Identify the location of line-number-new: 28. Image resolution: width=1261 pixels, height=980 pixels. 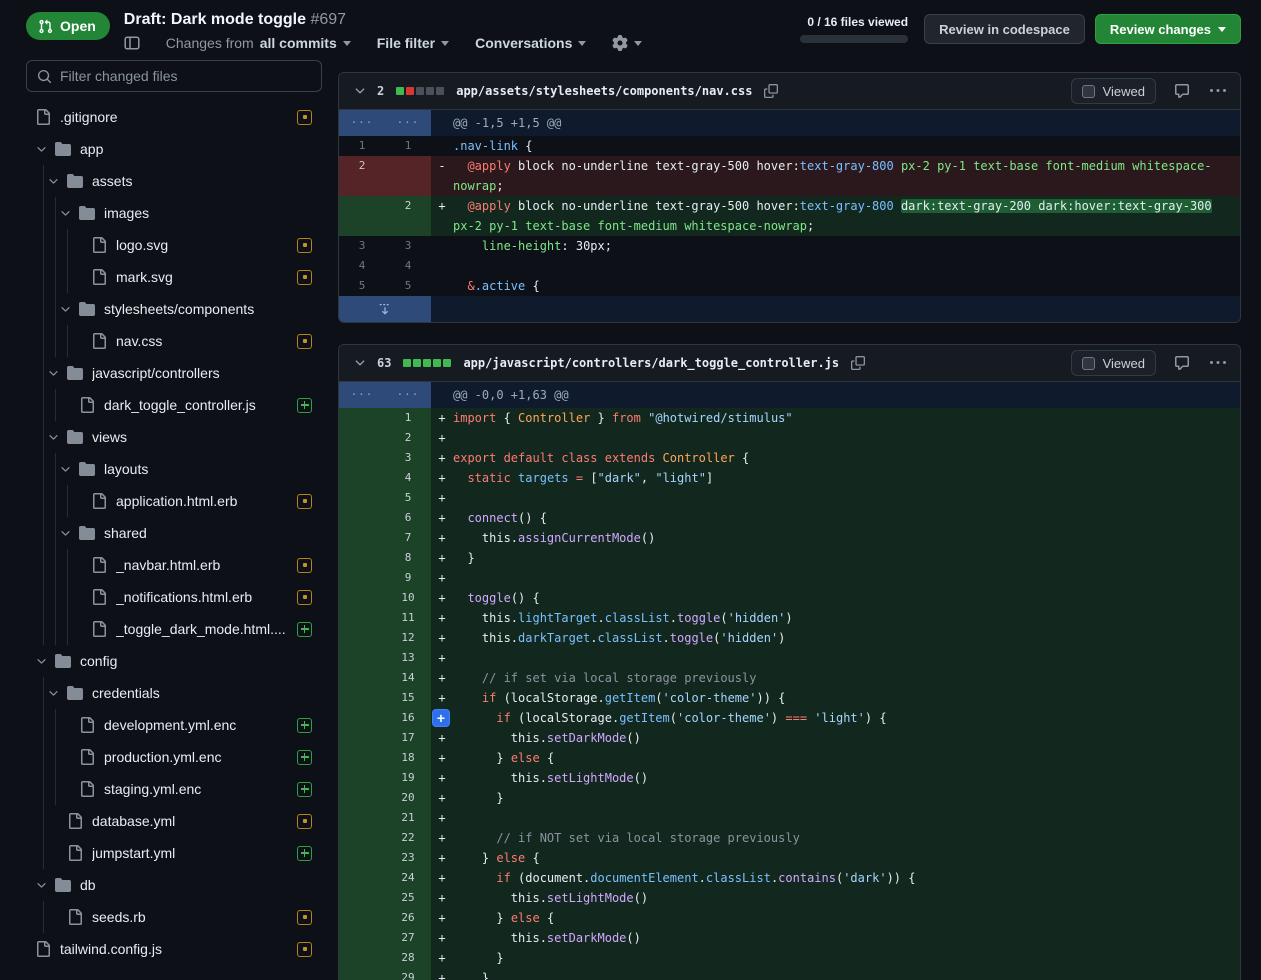
(408, 958).